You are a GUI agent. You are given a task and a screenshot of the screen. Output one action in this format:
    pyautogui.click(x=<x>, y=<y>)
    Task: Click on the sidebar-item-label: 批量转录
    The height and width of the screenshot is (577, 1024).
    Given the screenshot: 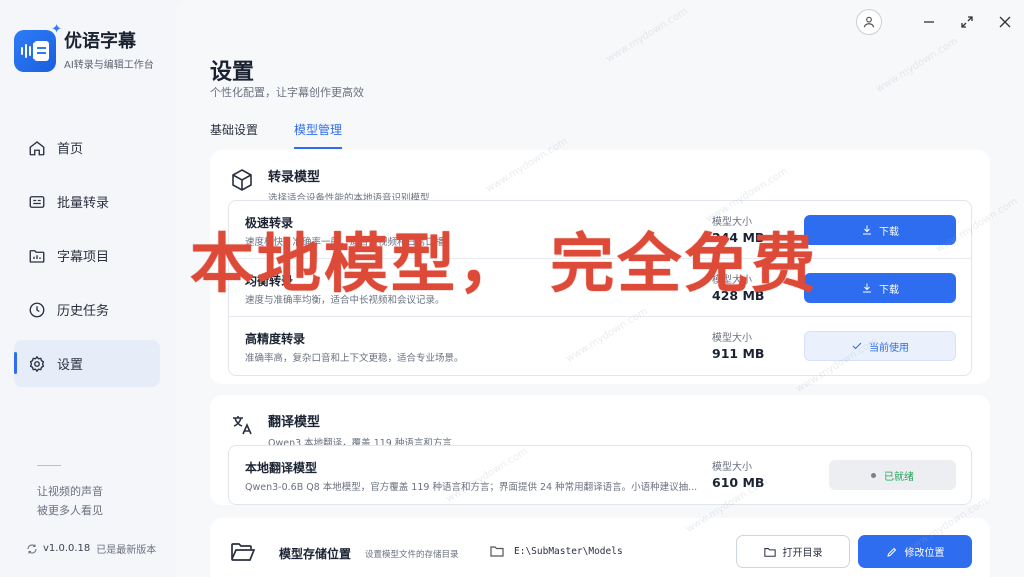 What is the action you would take?
    pyautogui.click(x=83, y=203)
    